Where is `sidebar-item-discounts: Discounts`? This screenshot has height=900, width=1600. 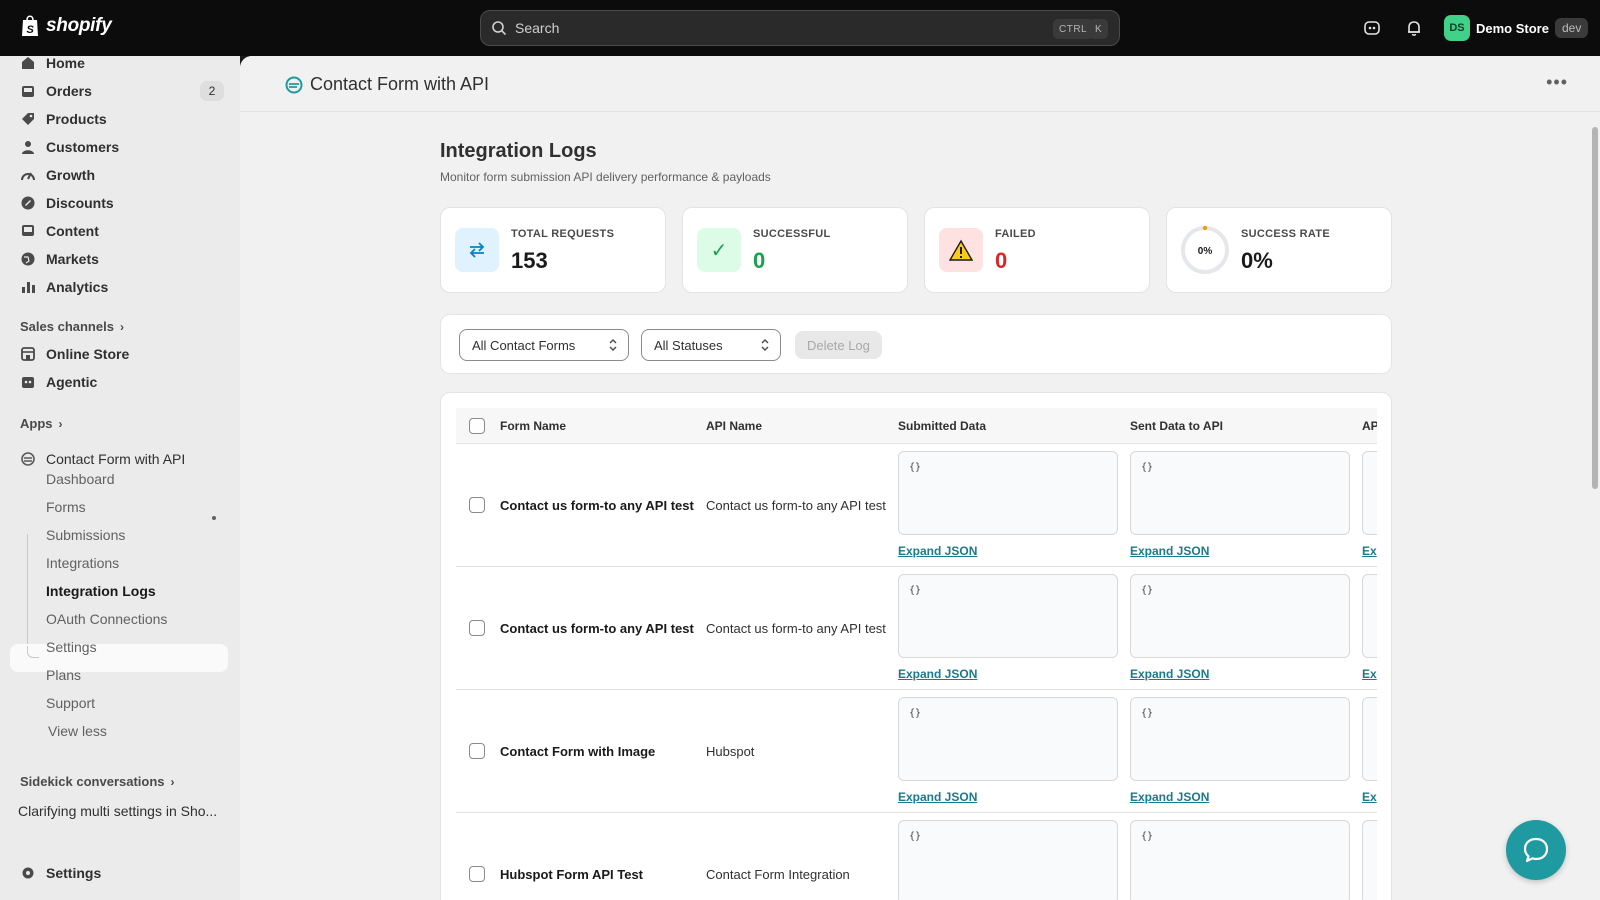
sidebar-item-discounts: Discounts is located at coordinates (67, 203).